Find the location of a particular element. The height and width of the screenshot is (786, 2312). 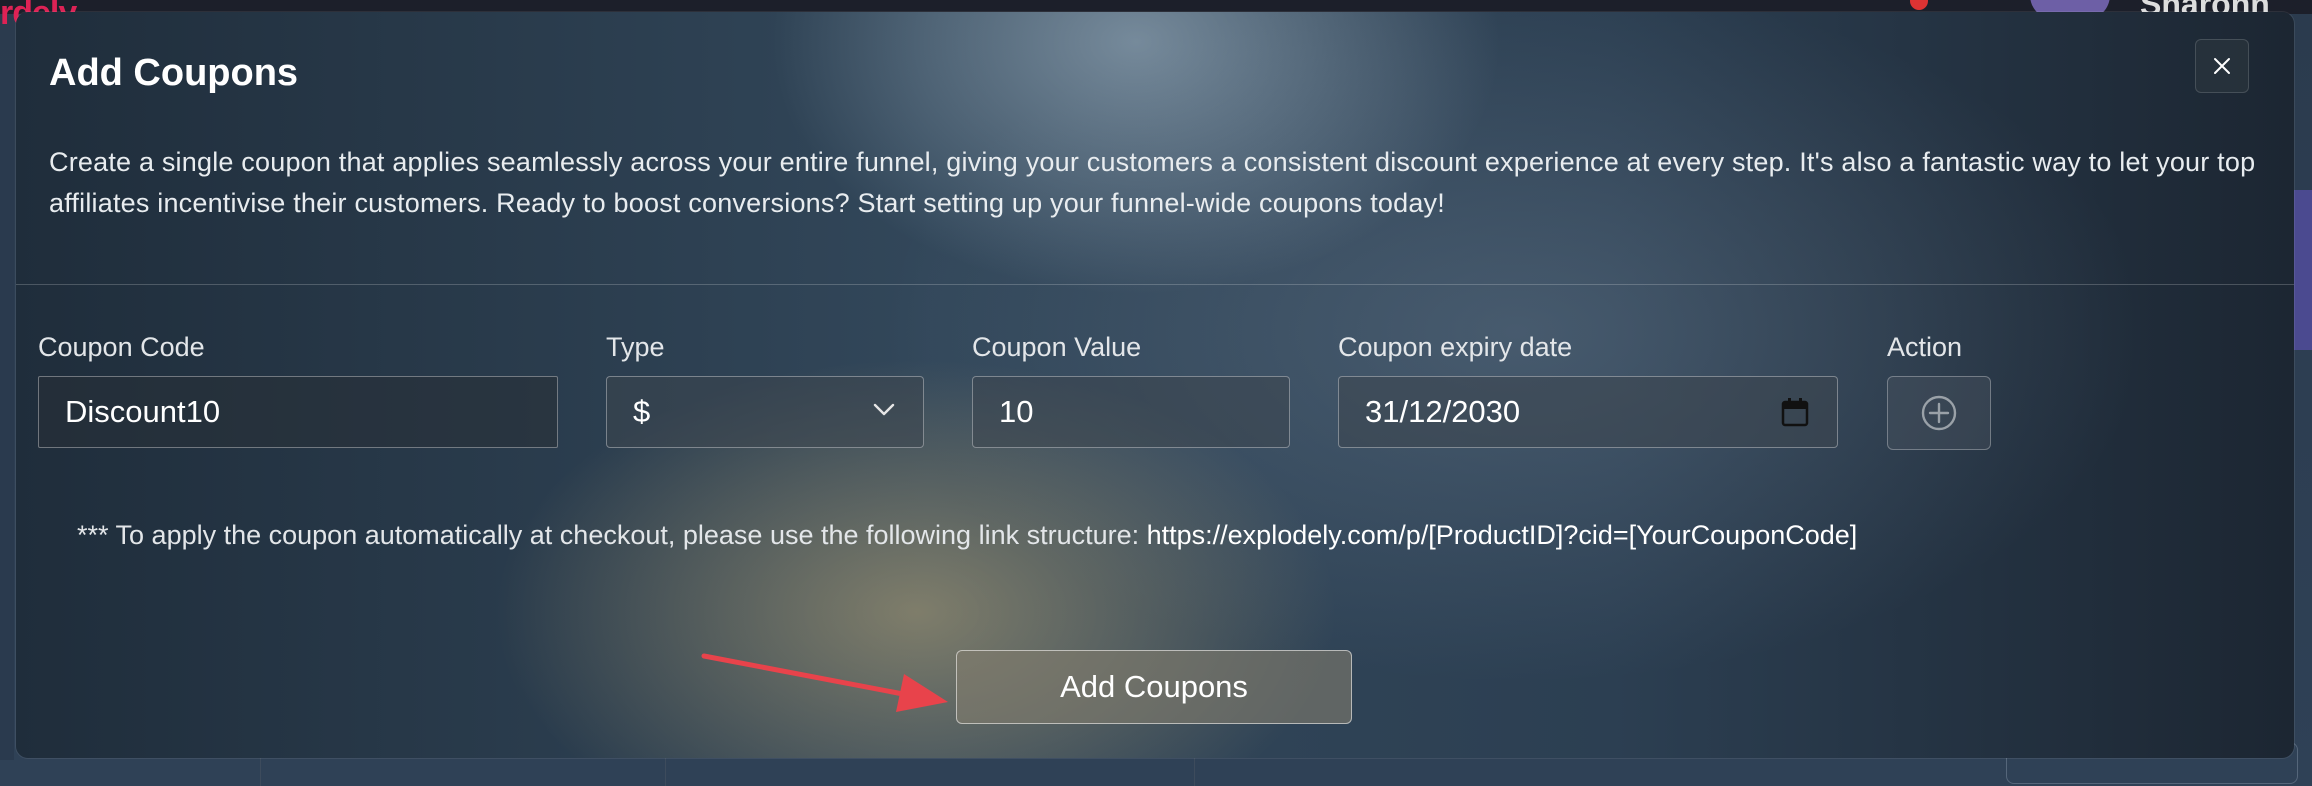

modal-title: Add Coupons is located at coordinates (174, 73).